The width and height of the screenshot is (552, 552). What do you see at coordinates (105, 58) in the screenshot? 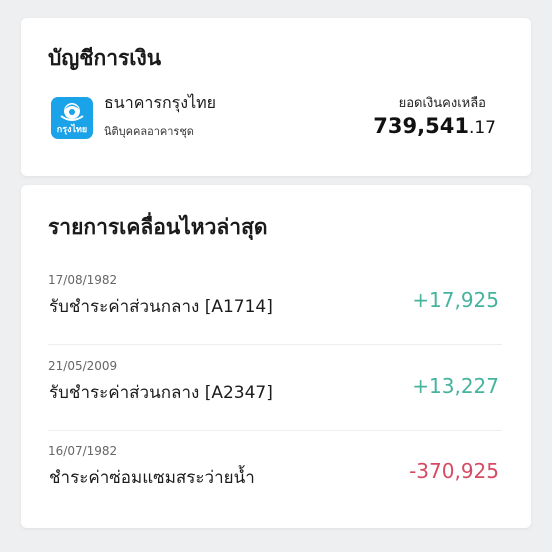
I see `account-section-title: บัญชีการเงิน` at bounding box center [105, 58].